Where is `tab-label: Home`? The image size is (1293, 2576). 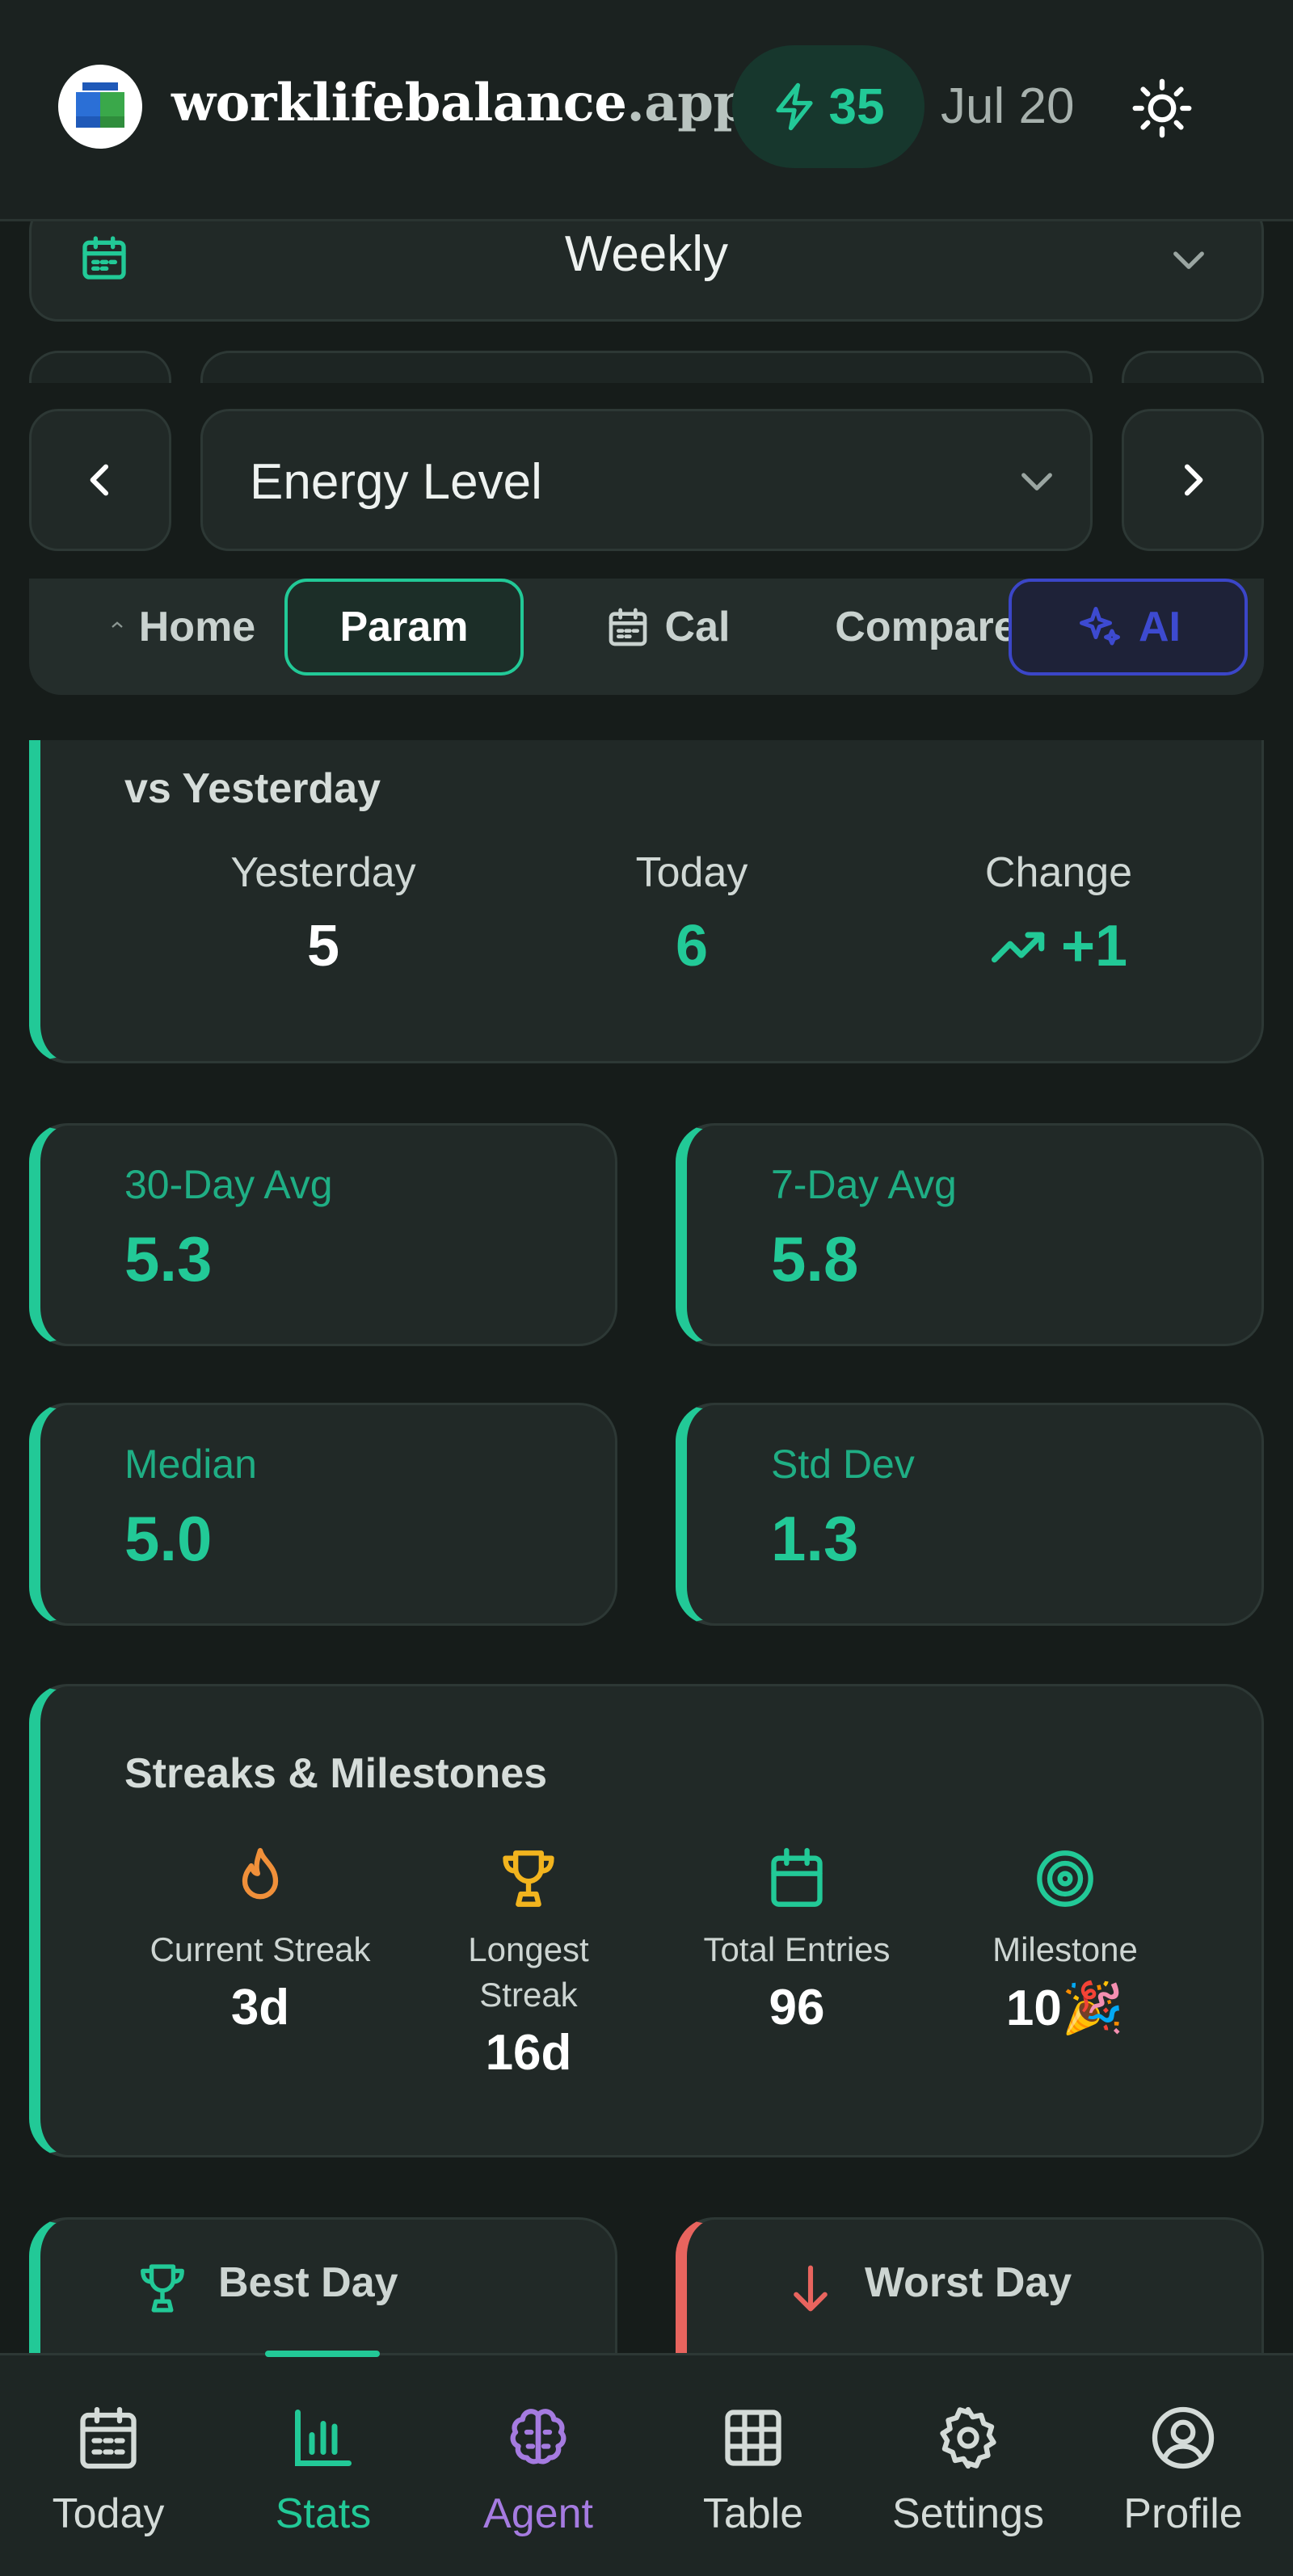
tab-label: Home is located at coordinates (197, 627).